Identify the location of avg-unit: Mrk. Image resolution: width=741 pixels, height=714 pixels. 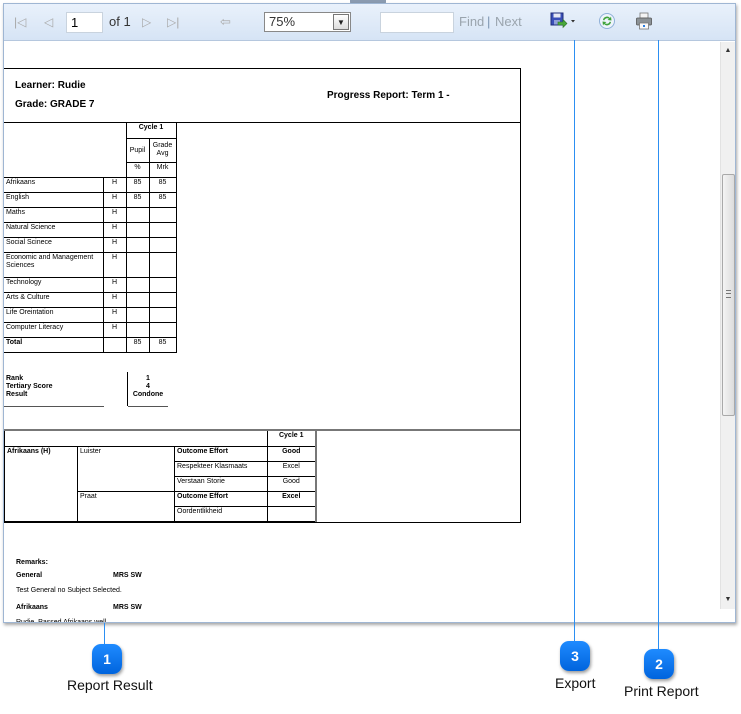
(162, 169).